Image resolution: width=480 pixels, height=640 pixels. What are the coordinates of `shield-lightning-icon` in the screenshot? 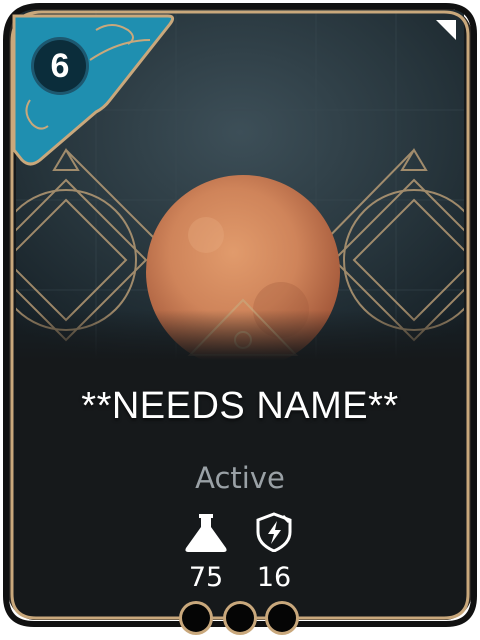 It's located at (274, 532).